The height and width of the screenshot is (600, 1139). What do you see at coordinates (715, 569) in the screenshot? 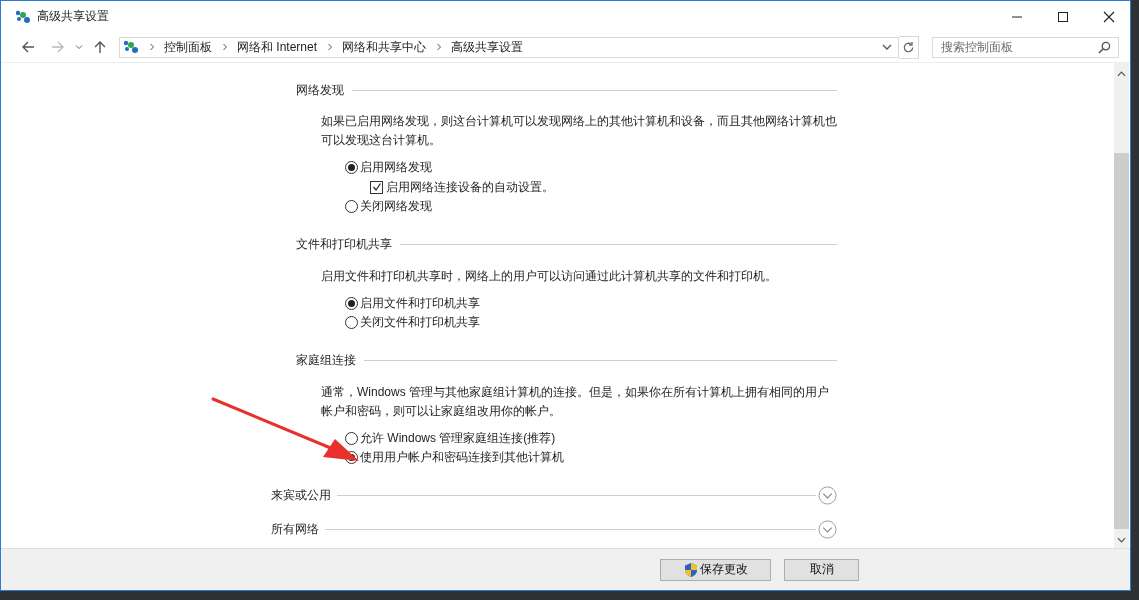
I see `save-button: 保存更改` at bounding box center [715, 569].